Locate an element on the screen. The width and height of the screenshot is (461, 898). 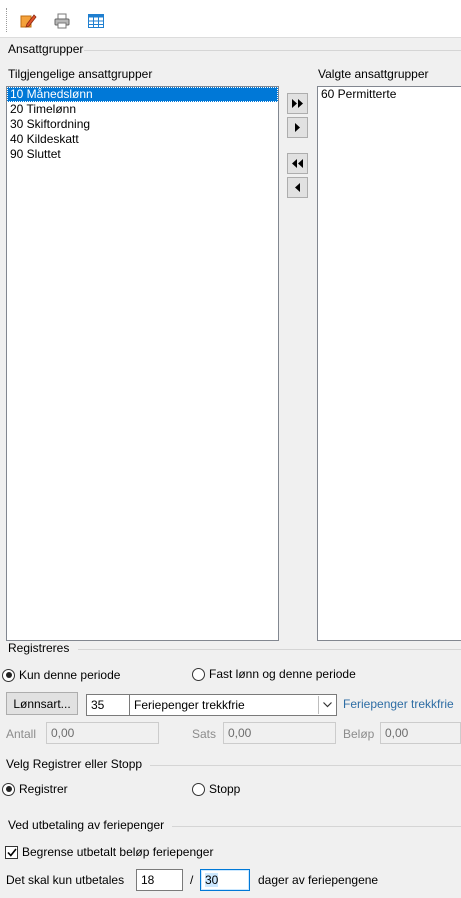
toolbar is located at coordinates (230, 19).